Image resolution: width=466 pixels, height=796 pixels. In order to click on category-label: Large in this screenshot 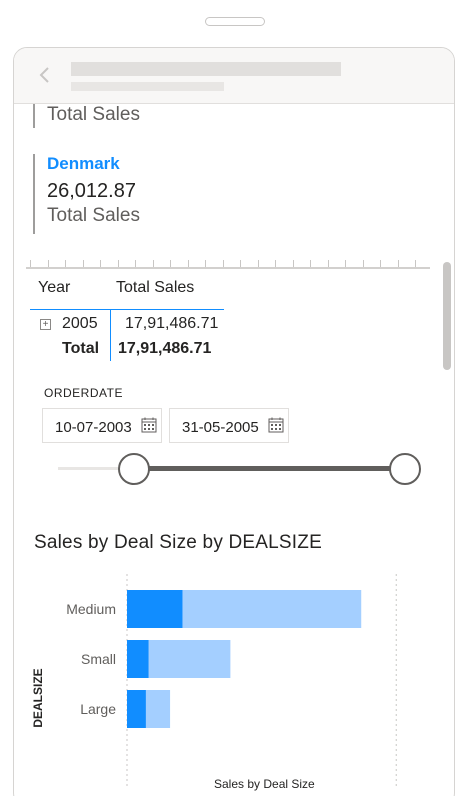, I will do `click(98, 709)`.